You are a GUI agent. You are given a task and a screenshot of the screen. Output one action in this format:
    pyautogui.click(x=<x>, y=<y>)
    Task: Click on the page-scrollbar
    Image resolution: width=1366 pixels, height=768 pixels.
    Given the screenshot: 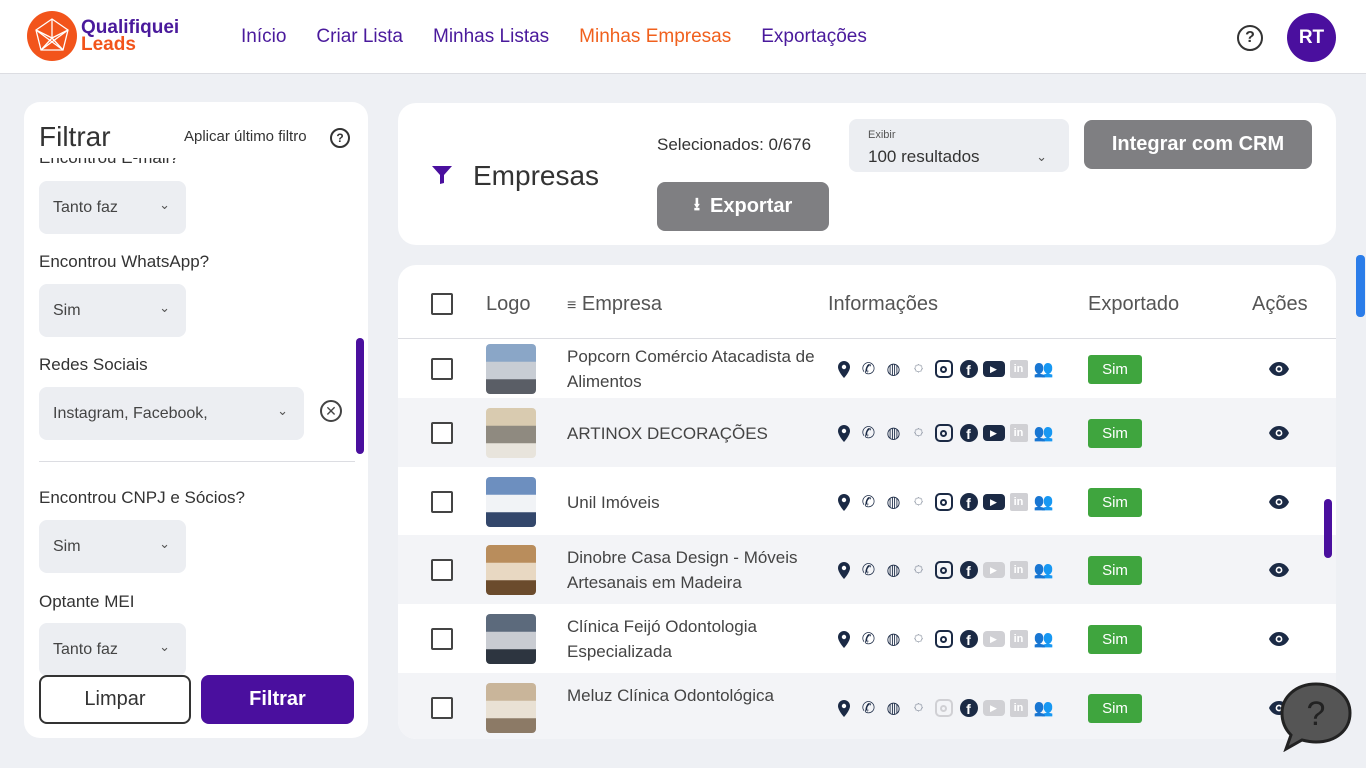 What is the action you would take?
    pyautogui.click(x=1360, y=286)
    